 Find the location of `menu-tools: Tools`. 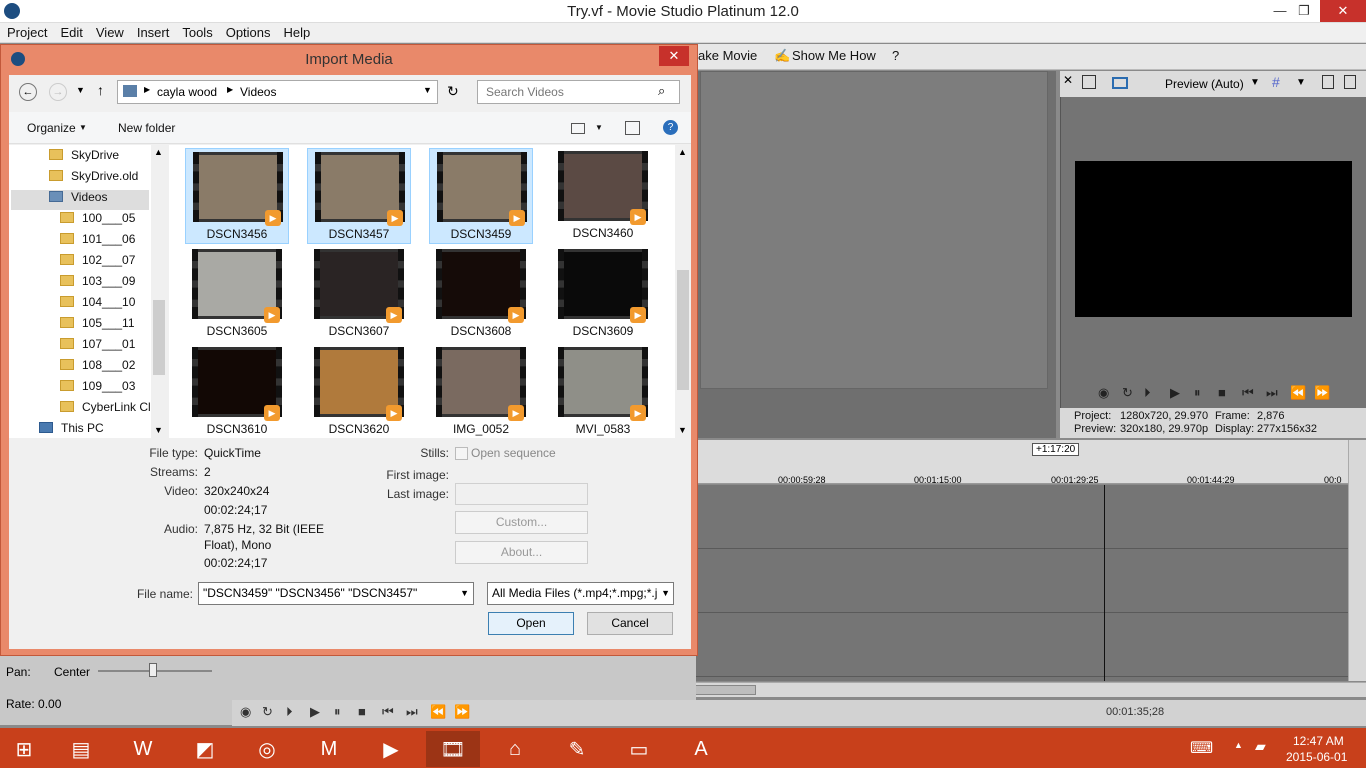

menu-tools: Tools is located at coordinates (196, 31).